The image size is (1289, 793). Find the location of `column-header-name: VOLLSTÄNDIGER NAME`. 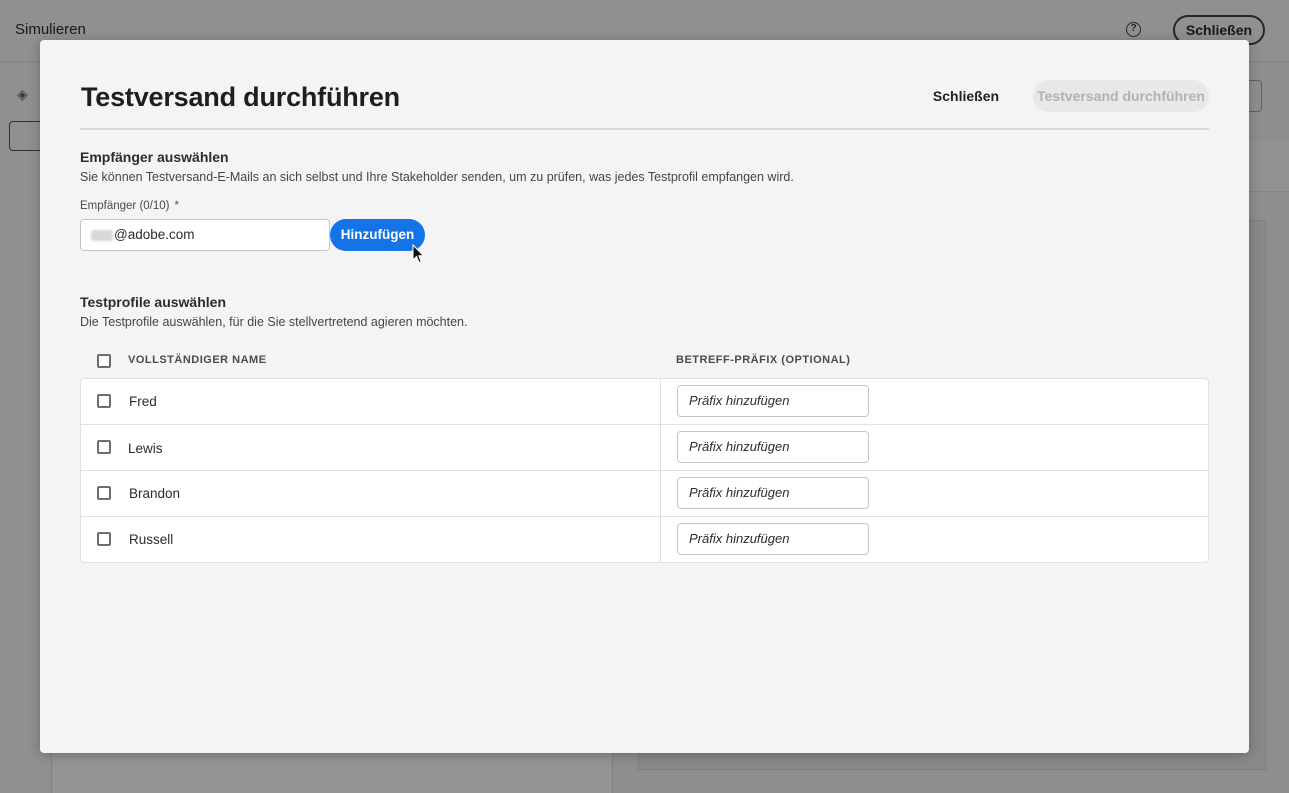

column-header-name: VOLLSTÄNDIGER NAME is located at coordinates (197, 360).